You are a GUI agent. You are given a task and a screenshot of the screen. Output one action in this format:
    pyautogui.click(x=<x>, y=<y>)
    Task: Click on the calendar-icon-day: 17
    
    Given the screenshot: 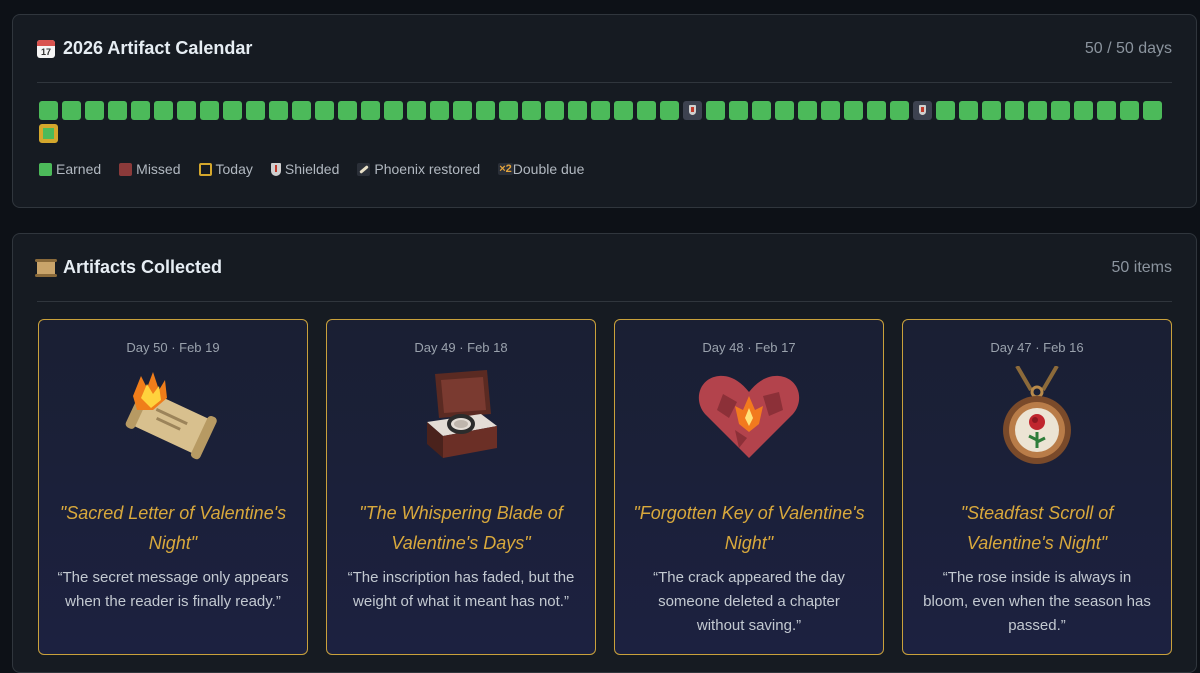 What is the action you would take?
    pyautogui.click(x=45, y=51)
    